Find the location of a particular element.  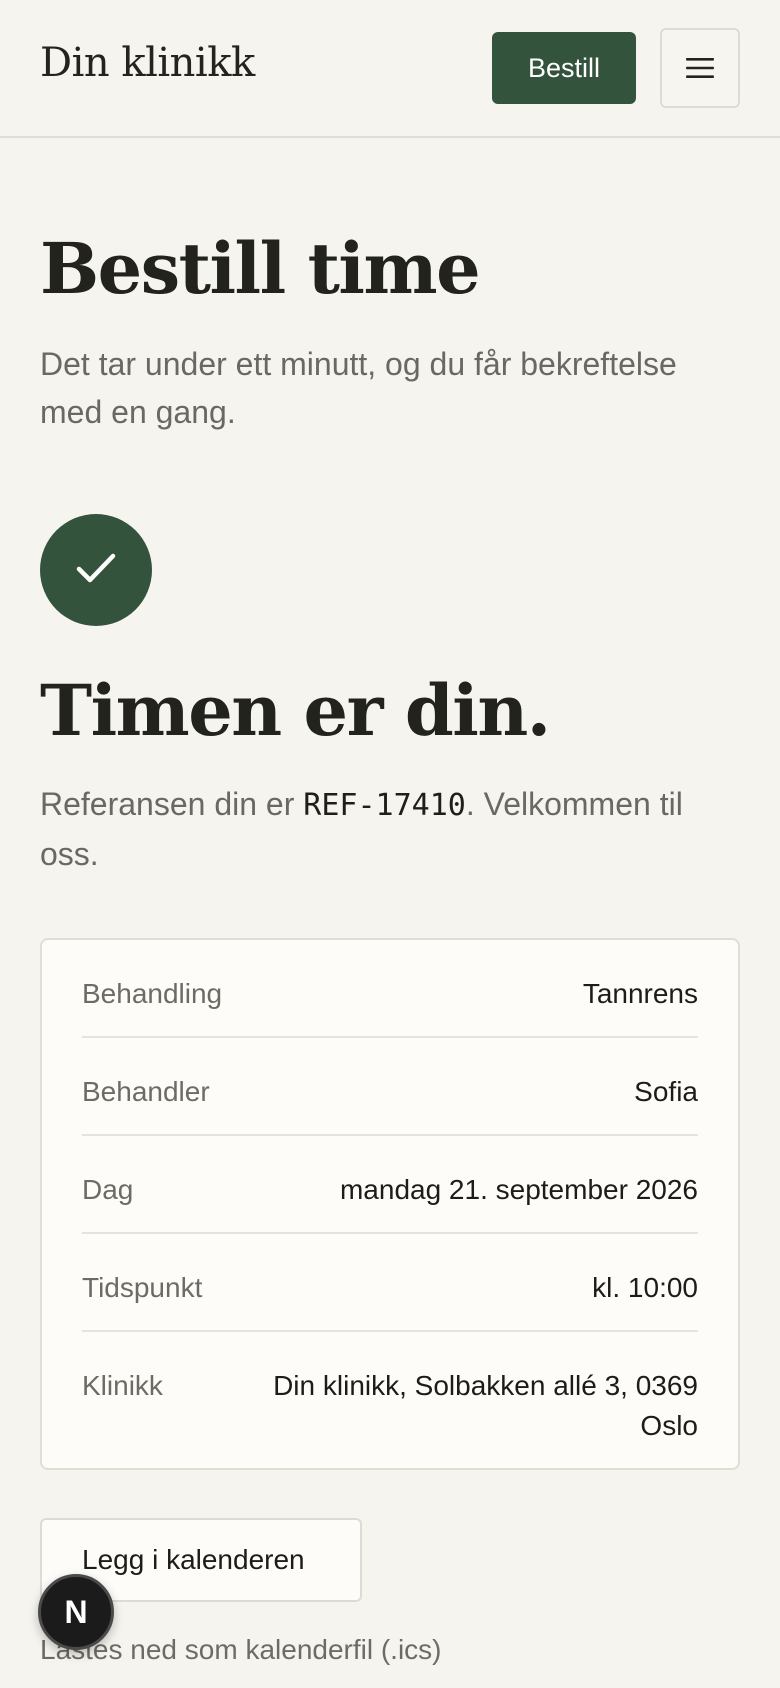

detail-label: Behandling is located at coordinates (152, 993).